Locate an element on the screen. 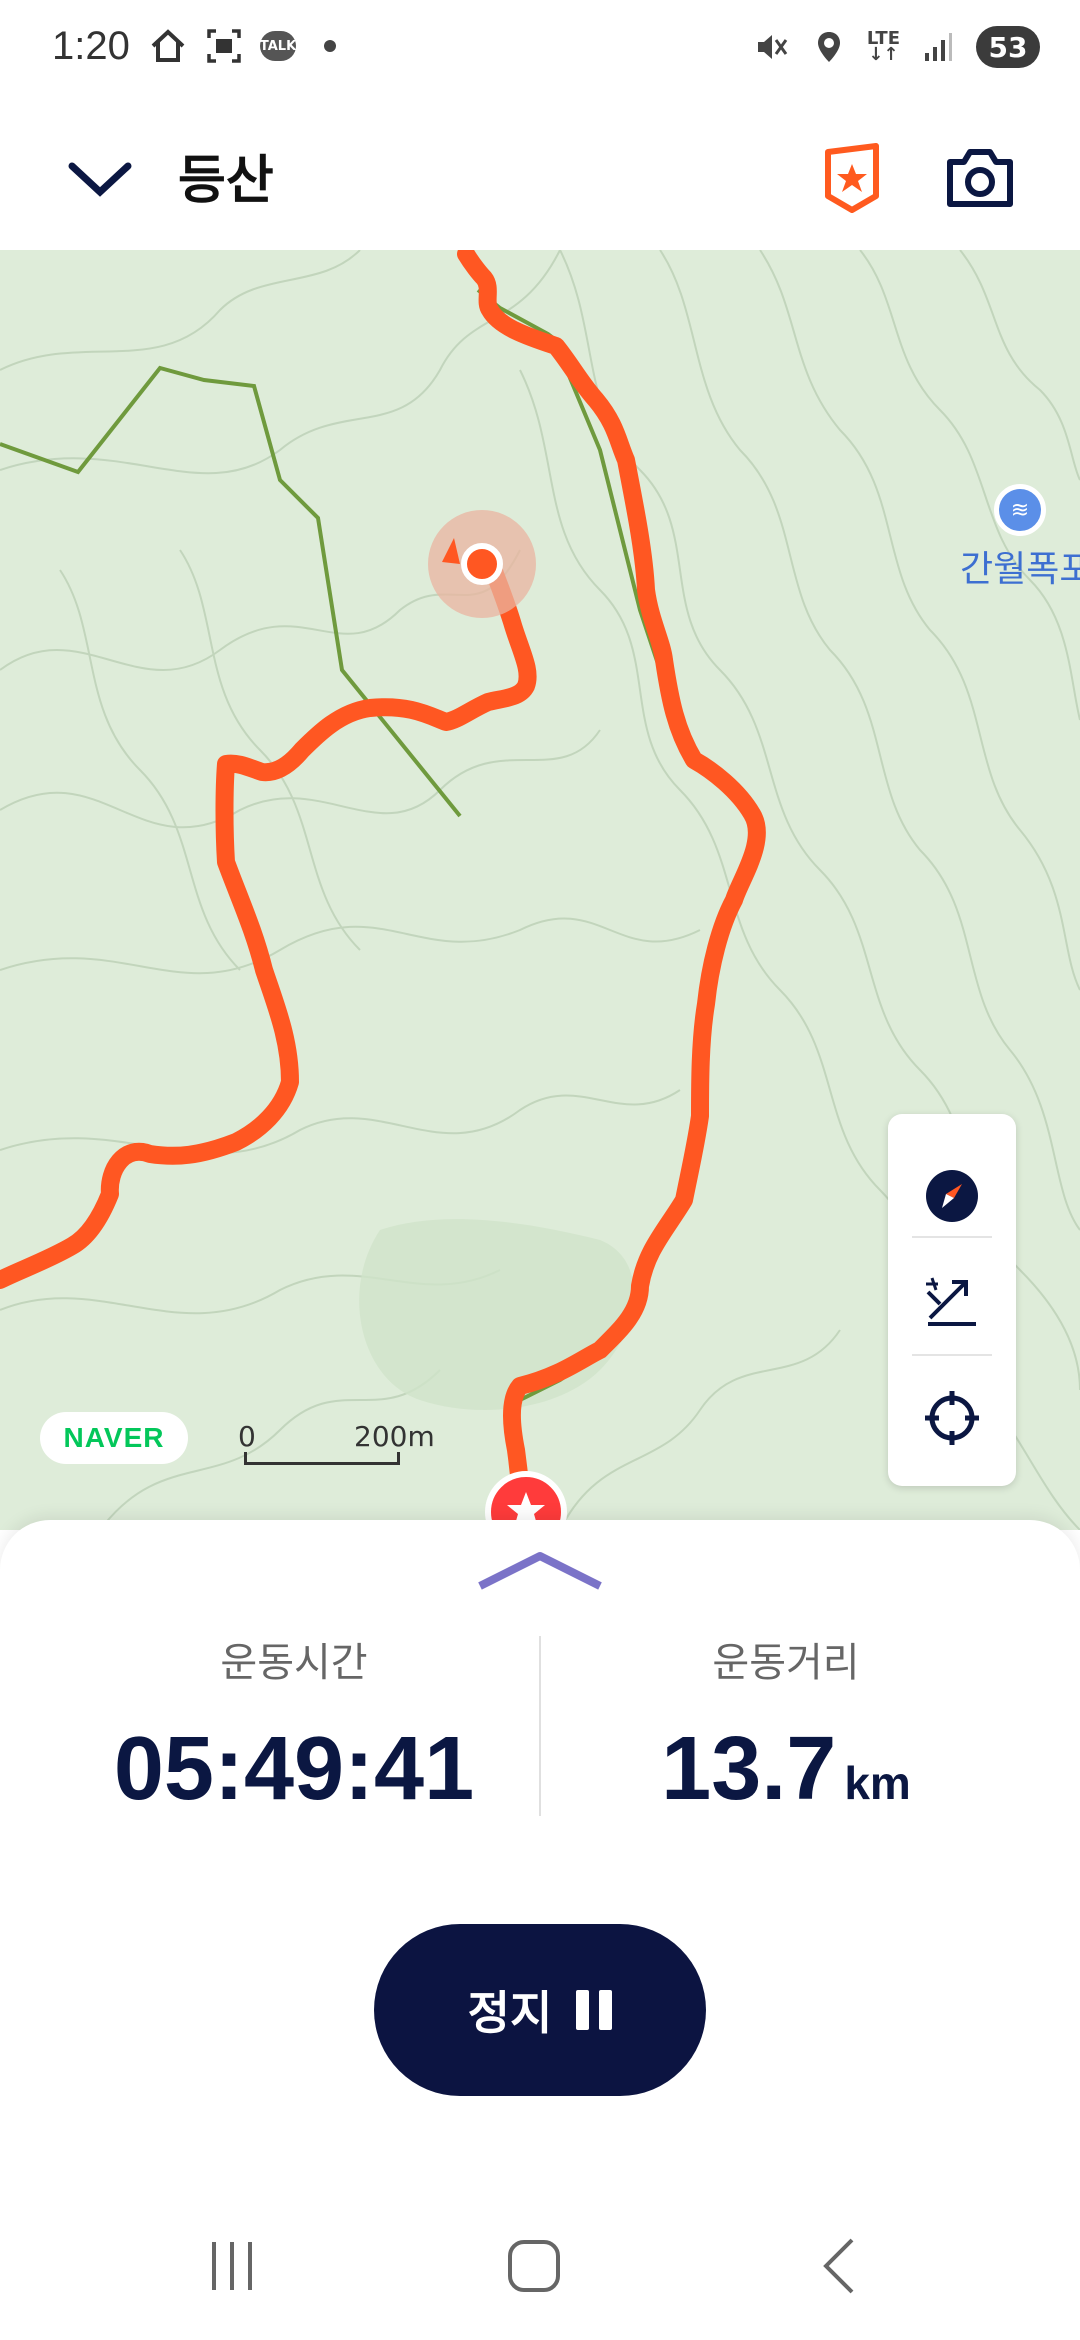 Image resolution: width=1080 pixels, height=2340 pixels. crosshair-icon is located at coordinates (952, 1418).